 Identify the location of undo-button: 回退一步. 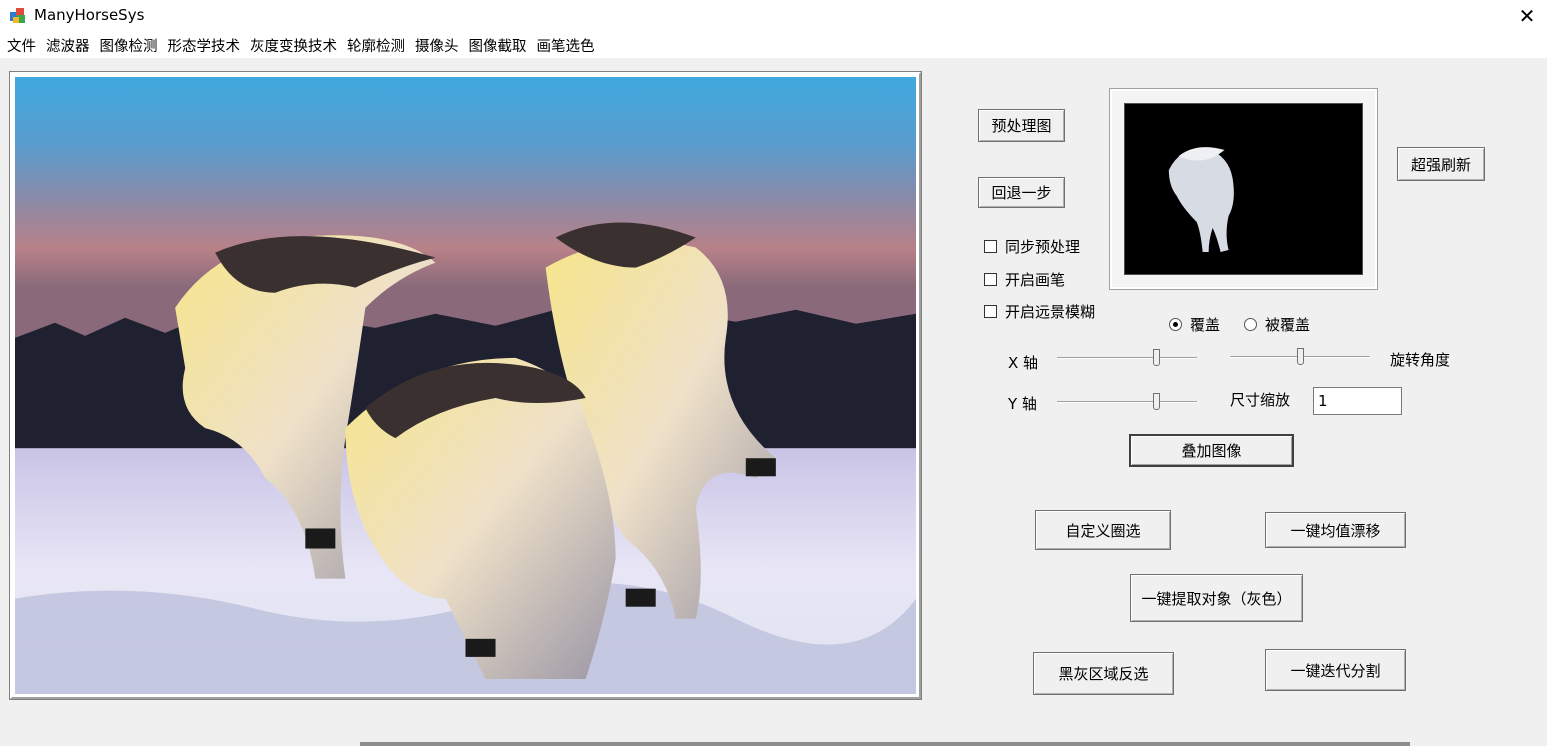
(1021, 192).